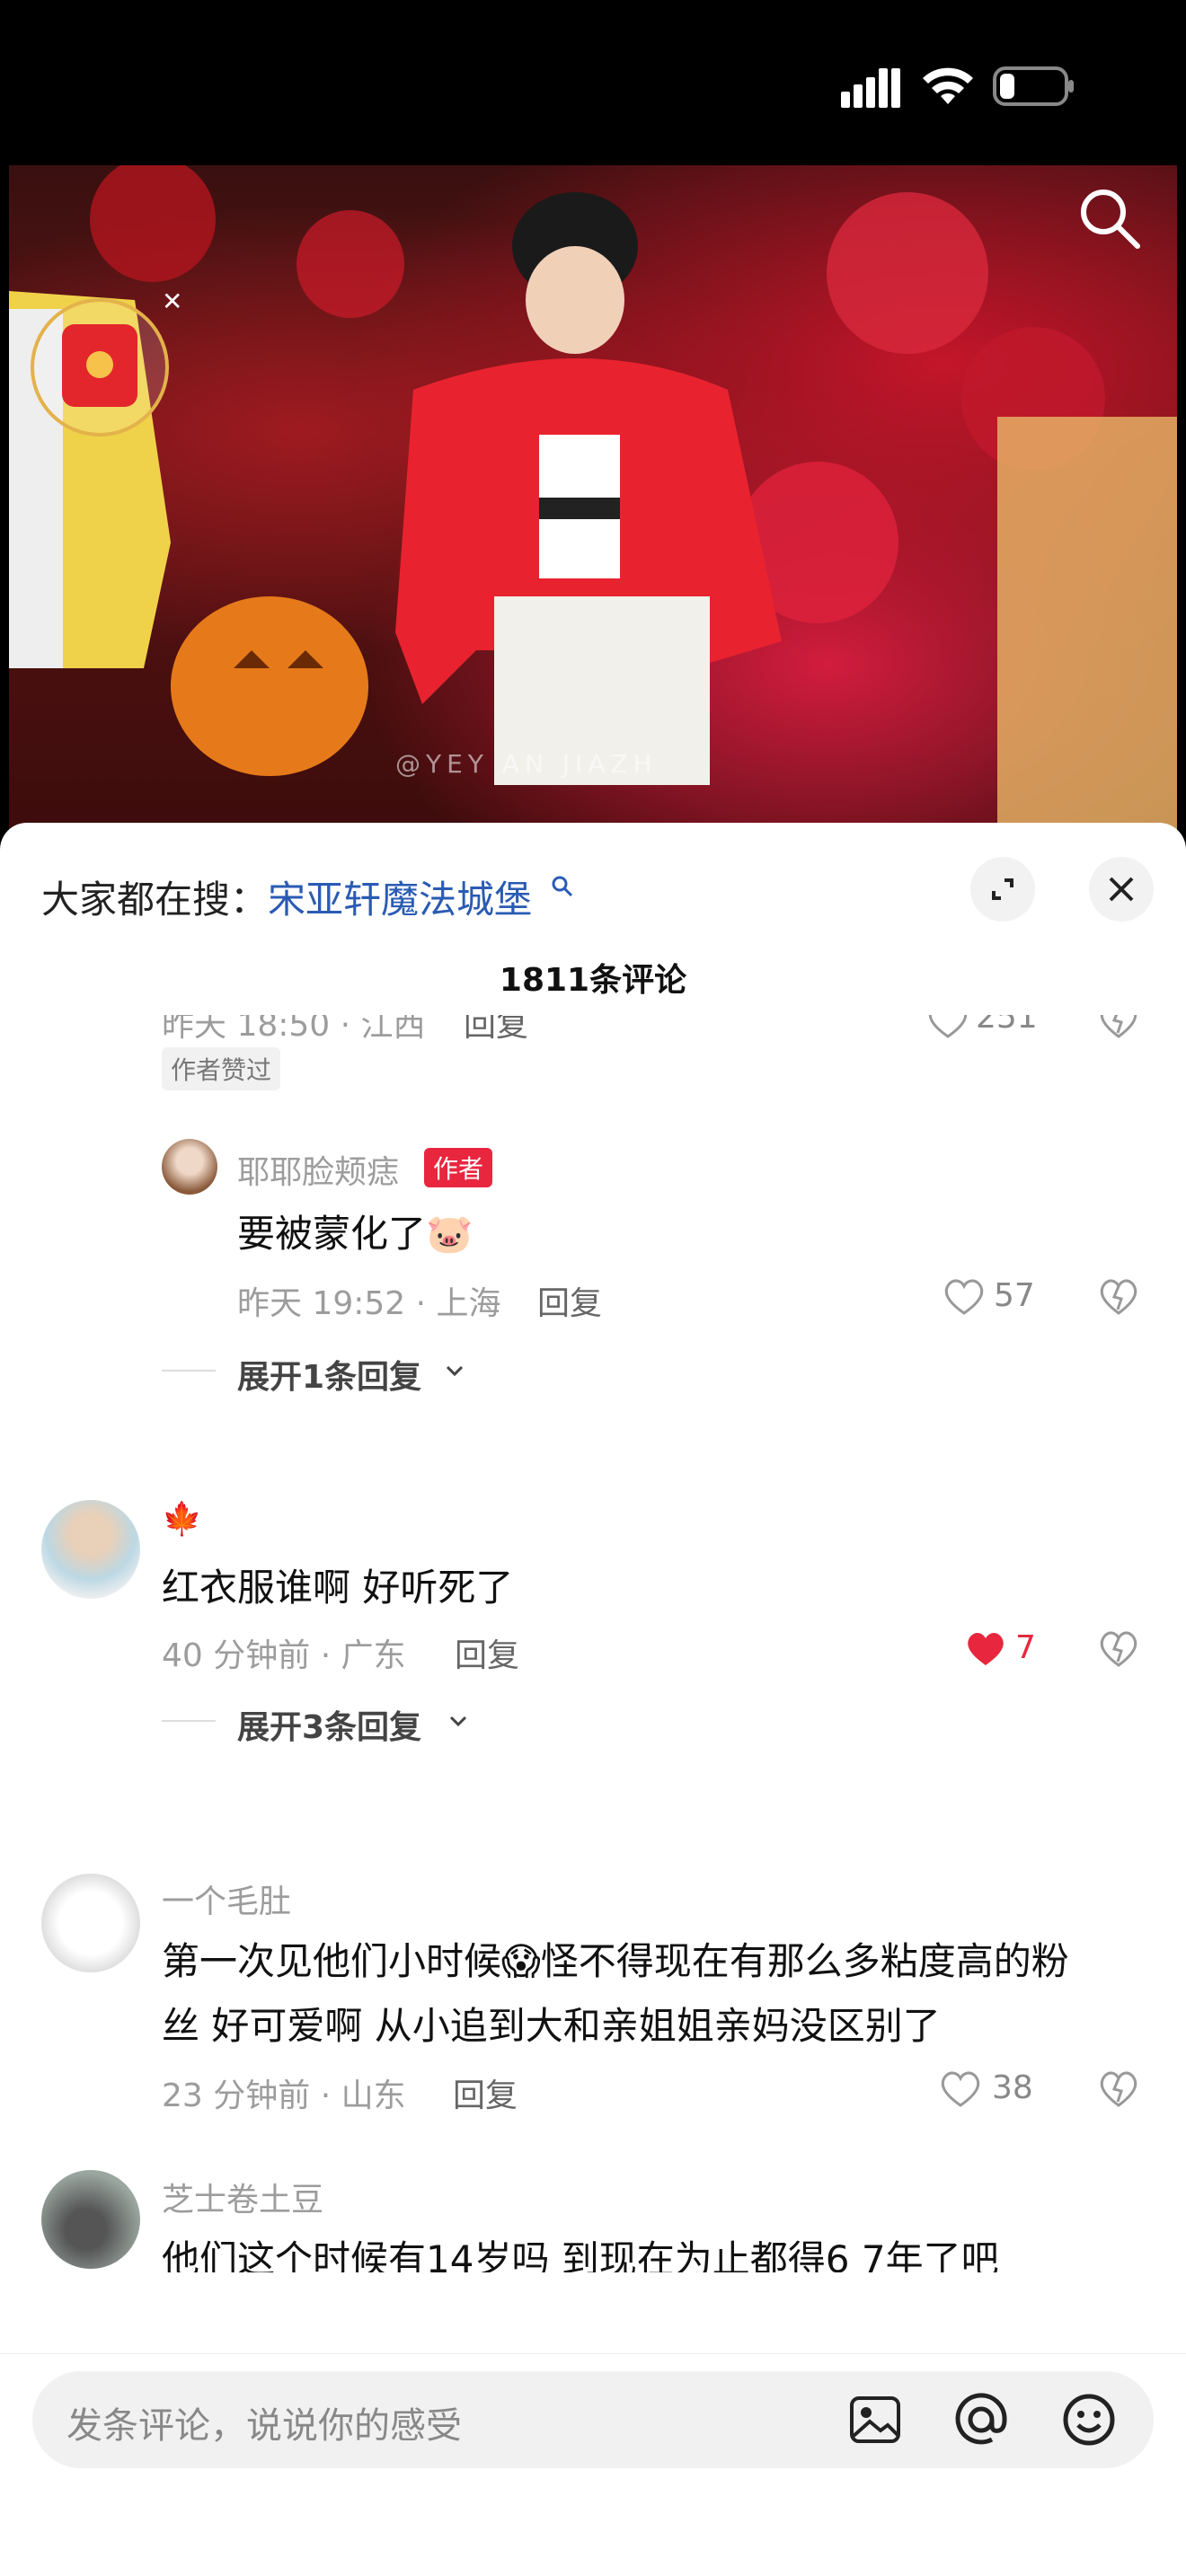 This screenshot has width=1186, height=2576. Describe the element at coordinates (264, 2426) in the screenshot. I see `comment-input-placeholder: 发条评论，说说你的感受` at that location.